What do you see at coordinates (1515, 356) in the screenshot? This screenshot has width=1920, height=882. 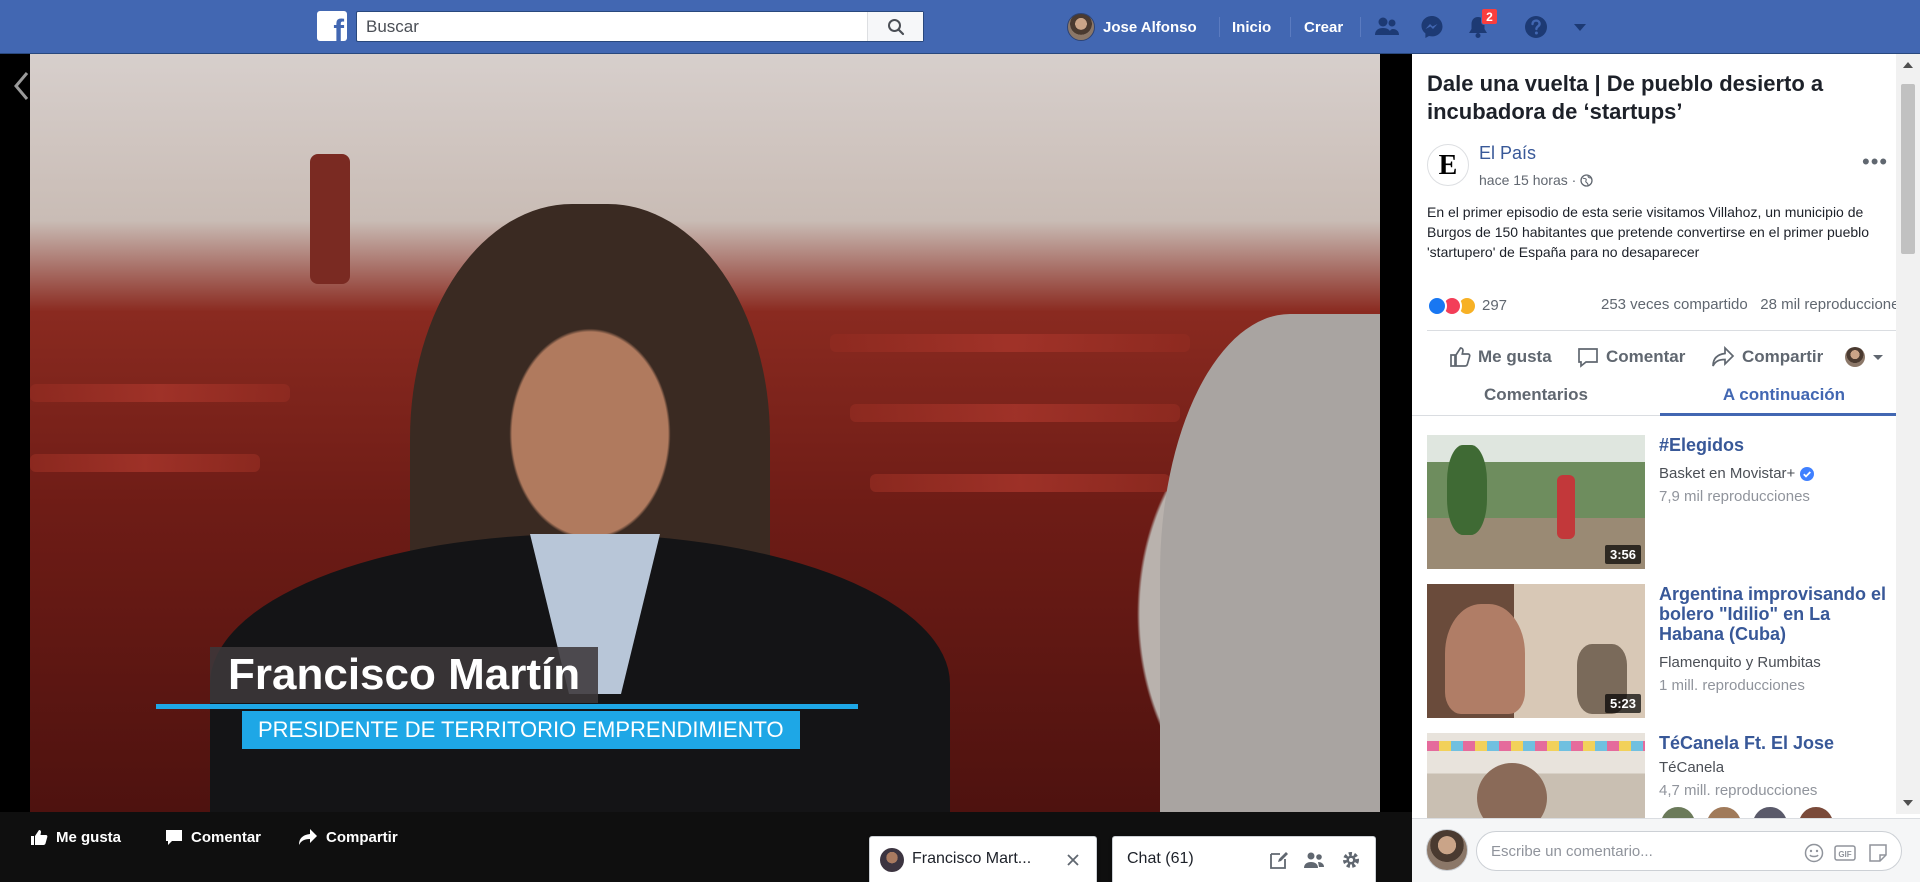 I see `post-like-label: Me gusta` at bounding box center [1515, 356].